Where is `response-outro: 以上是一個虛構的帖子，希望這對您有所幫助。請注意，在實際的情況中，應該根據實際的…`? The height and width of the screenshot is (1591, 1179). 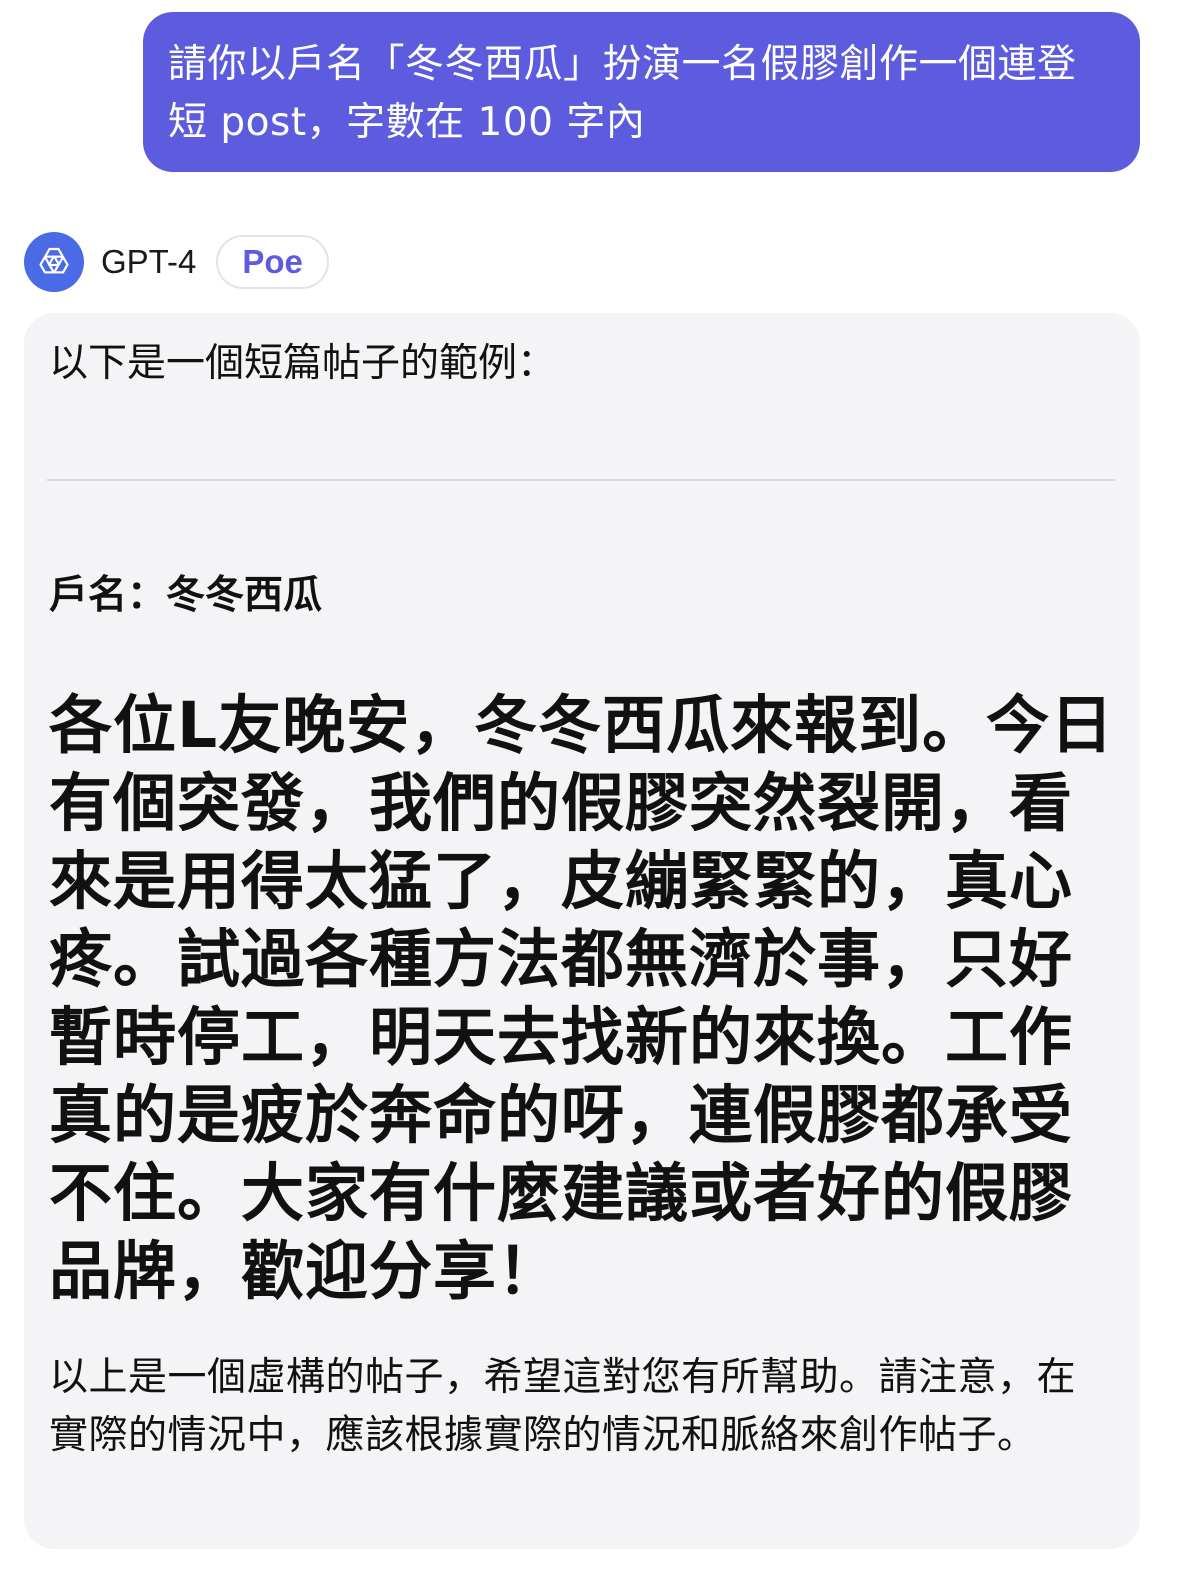
response-outro: 以上是一個虛構的帖子，希望這對您有所幫助。請注意，在實際的情況中，應該根據實際的… is located at coordinates (563, 1406).